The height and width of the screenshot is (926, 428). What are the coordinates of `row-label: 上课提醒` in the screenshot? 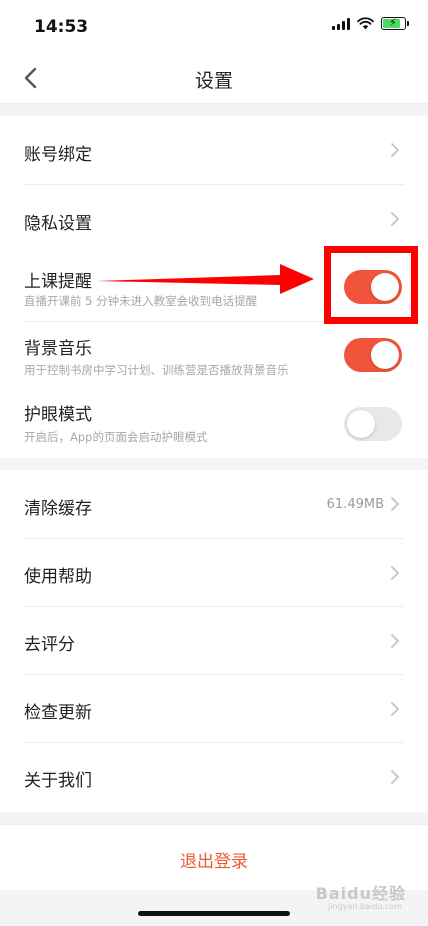 It's located at (58, 282).